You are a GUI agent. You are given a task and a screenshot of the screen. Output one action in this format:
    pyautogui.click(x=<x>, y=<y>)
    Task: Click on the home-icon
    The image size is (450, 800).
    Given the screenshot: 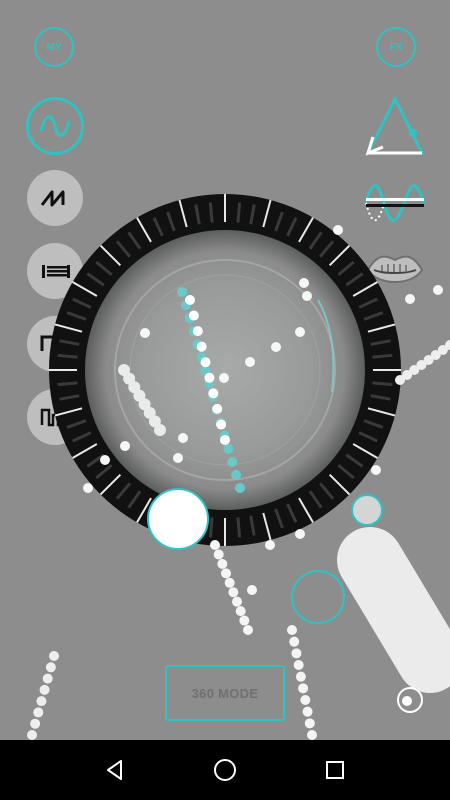 What is the action you would take?
    pyautogui.click(x=225, y=770)
    